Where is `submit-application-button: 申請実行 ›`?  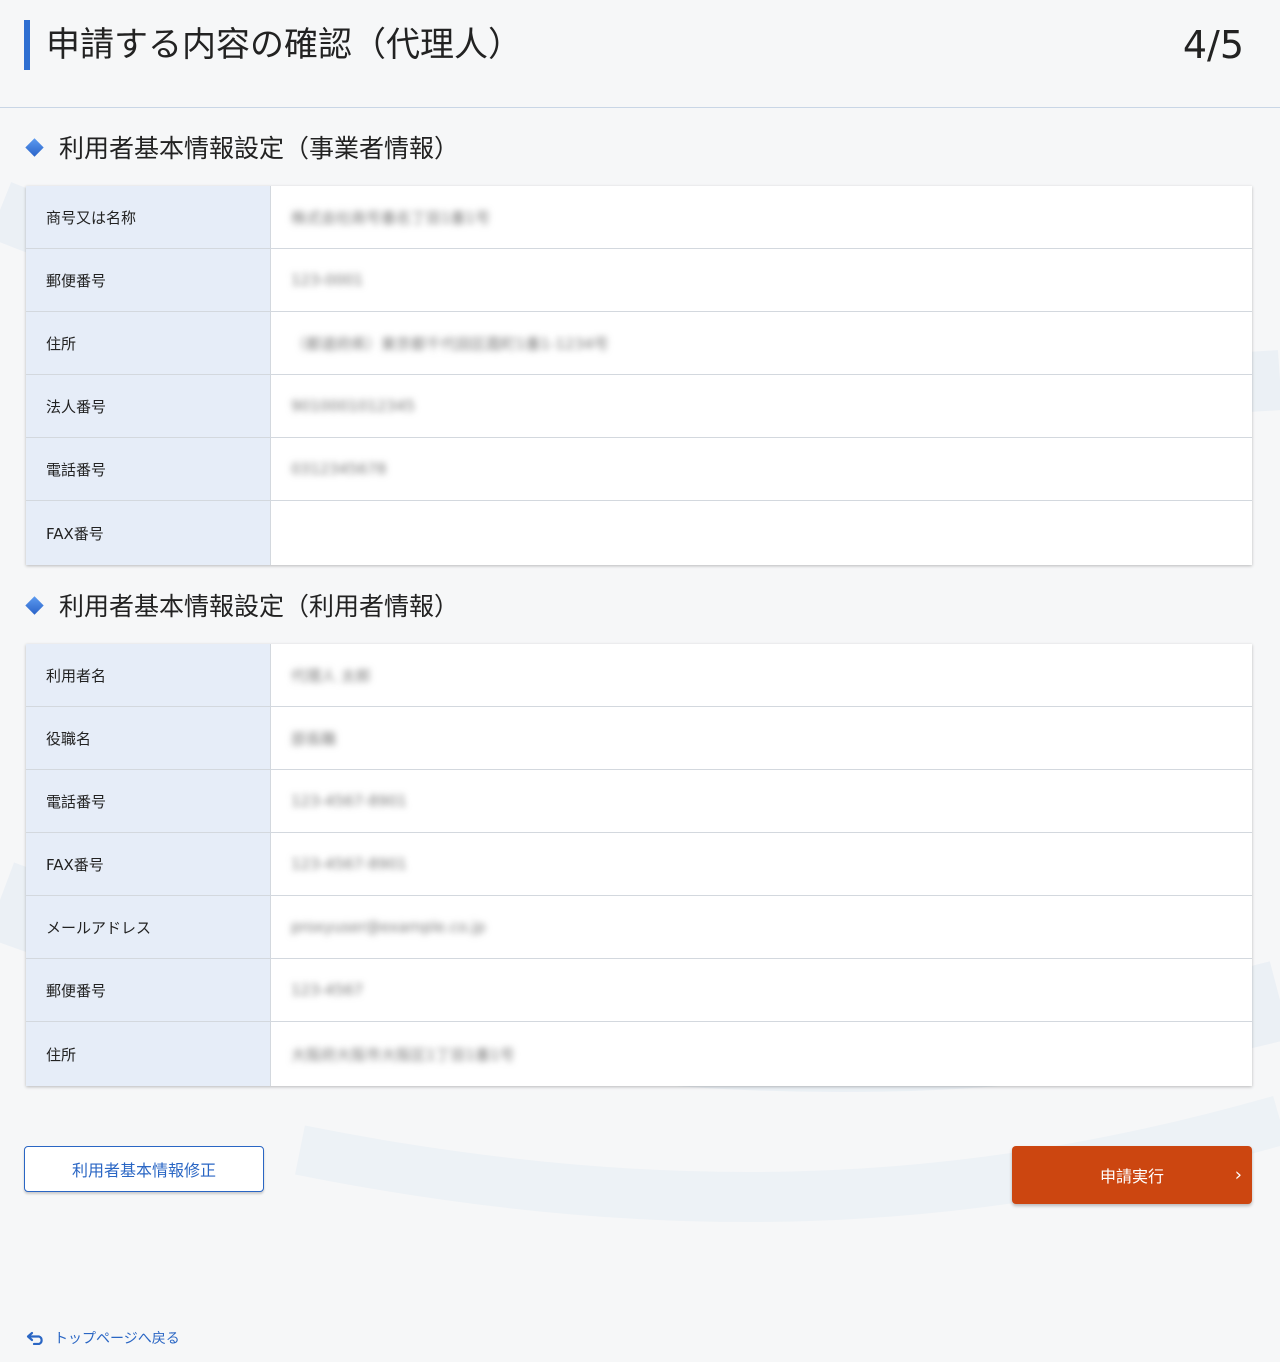 submit-application-button: 申請実行 › is located at coordinates (1132, 1175).